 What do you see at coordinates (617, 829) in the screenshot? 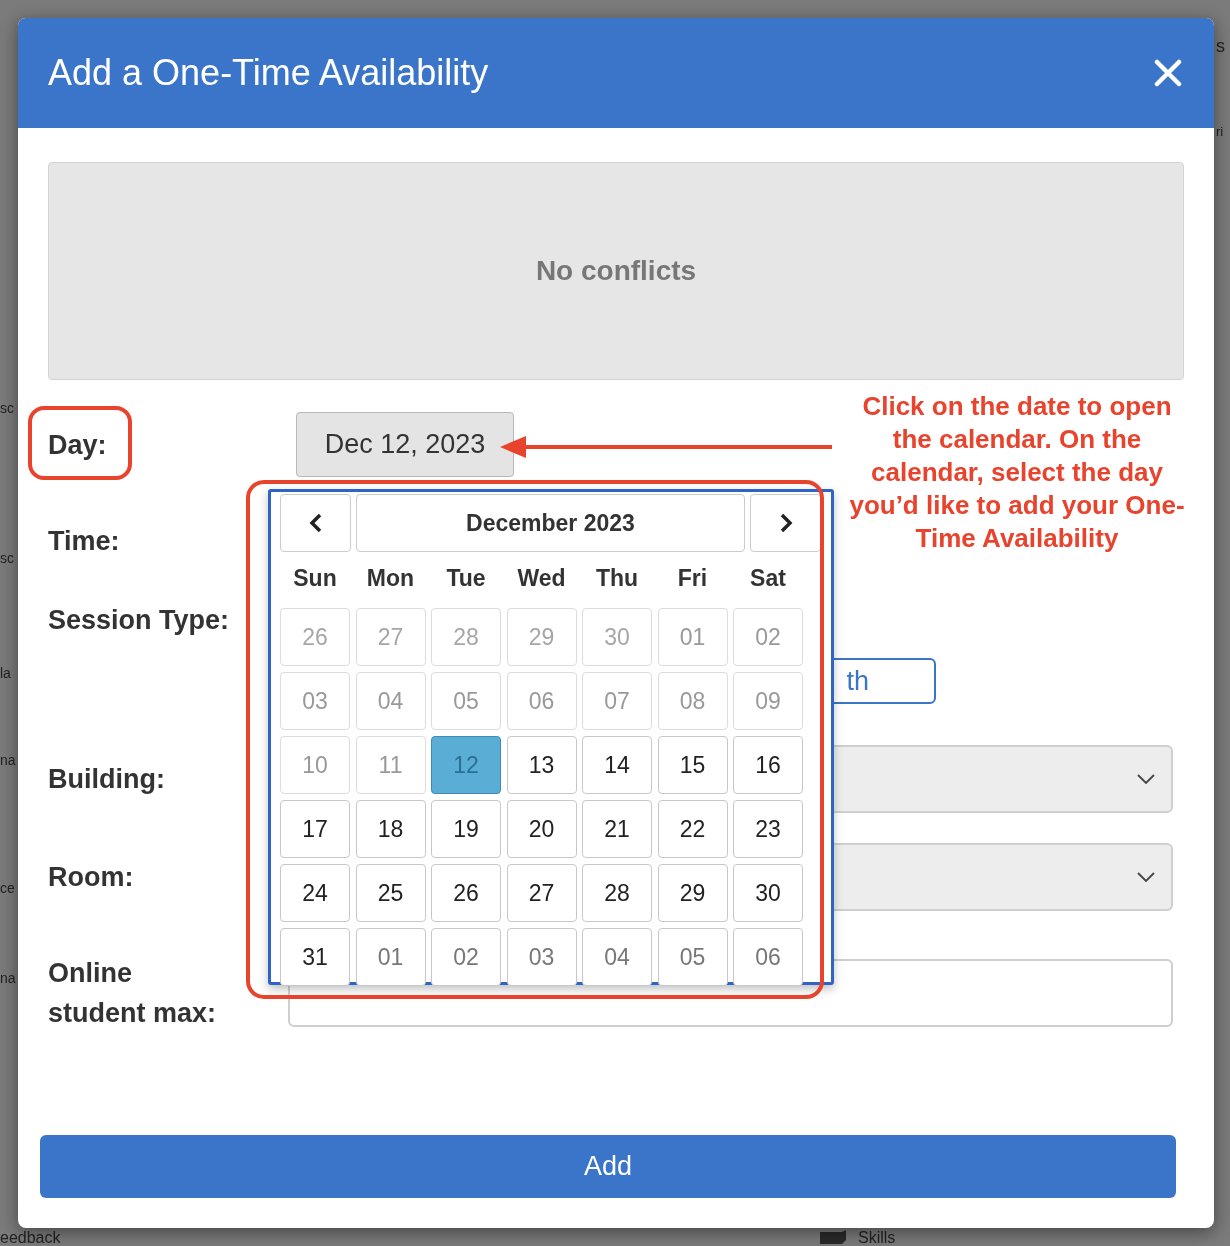
I see `calendar-day: 21` at bounding box center [617, 829].